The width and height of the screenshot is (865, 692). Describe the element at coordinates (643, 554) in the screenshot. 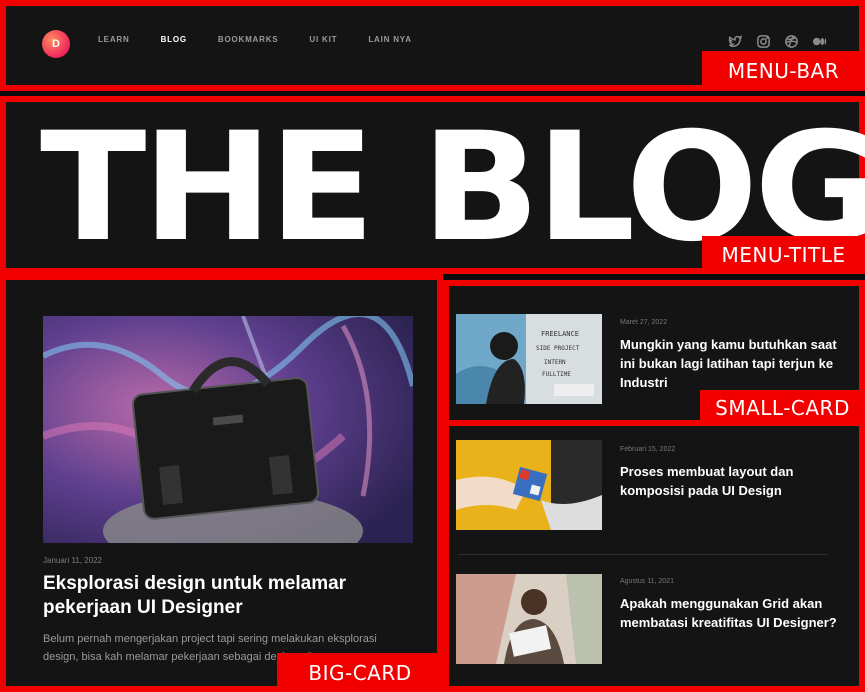

I see `divider` at that location.